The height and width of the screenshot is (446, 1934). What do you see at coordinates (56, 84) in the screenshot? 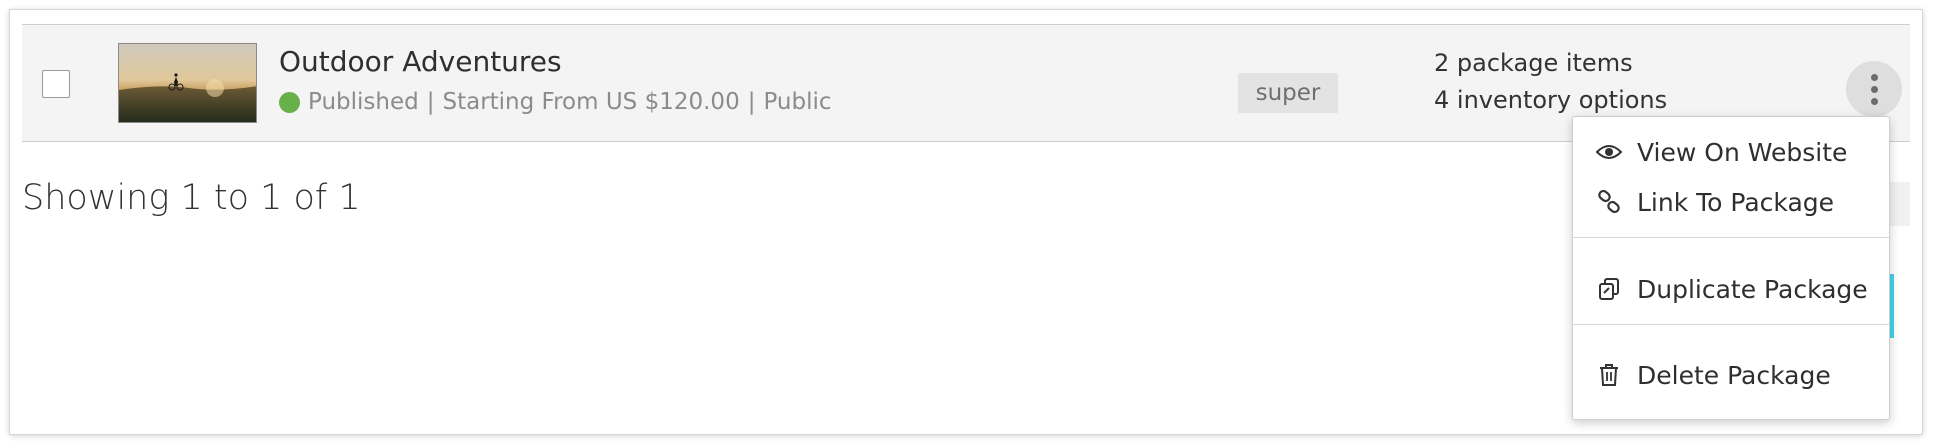
I see `row-checkbox` at bounding box center [56, 84].